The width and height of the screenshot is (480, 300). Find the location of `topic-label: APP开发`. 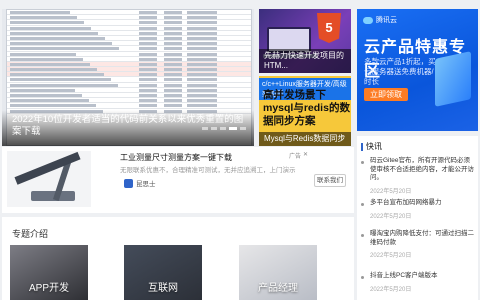

topic-label: APP开发 is located at coordinates (48, 288).